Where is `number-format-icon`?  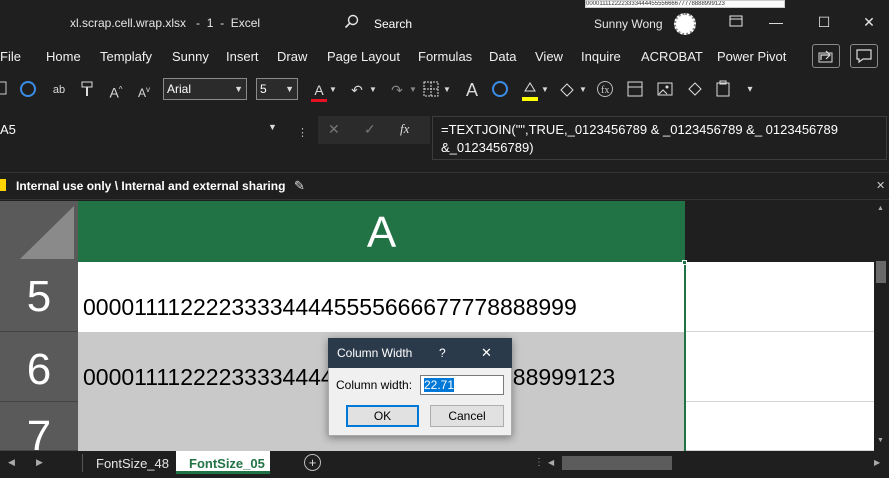 number-format-icon is located at coordinates (635, 90).